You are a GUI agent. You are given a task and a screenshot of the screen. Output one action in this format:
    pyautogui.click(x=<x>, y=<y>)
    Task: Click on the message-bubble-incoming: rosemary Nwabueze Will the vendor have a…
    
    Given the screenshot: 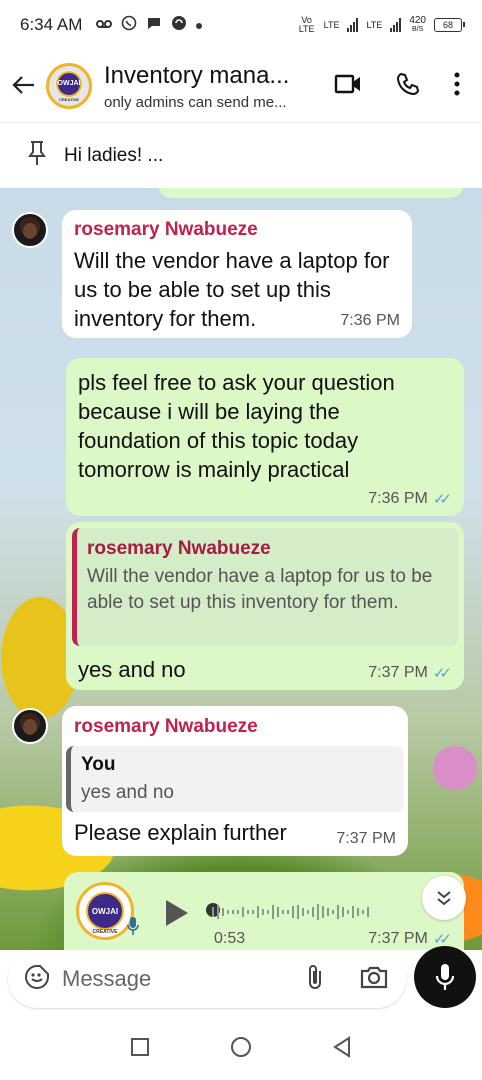 What is the action you would take?
    pyautogui.click(x=237, y=274)
    